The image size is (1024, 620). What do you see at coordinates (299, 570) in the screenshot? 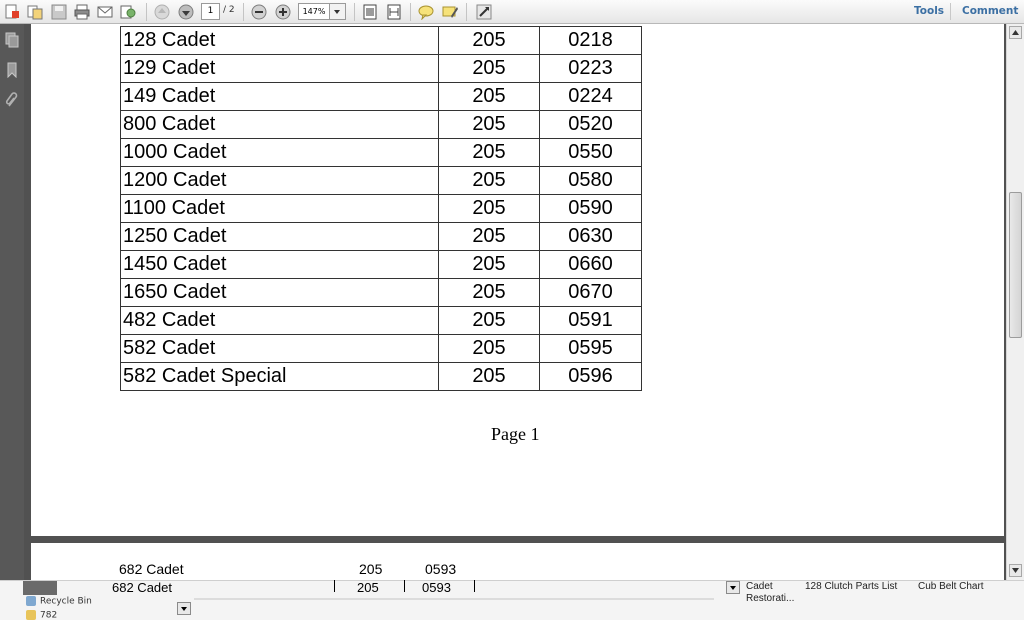
I see `table-row: 682 Cadet 205 0593` at bounding box center [299, 570].